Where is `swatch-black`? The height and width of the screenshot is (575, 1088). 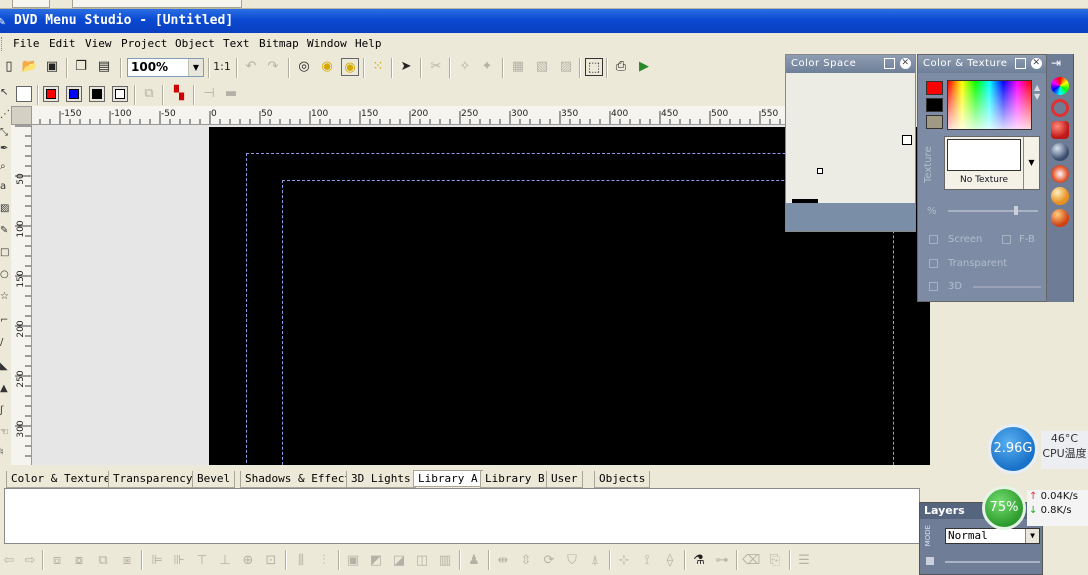 swatch-black is located at coordinates (97, 94).